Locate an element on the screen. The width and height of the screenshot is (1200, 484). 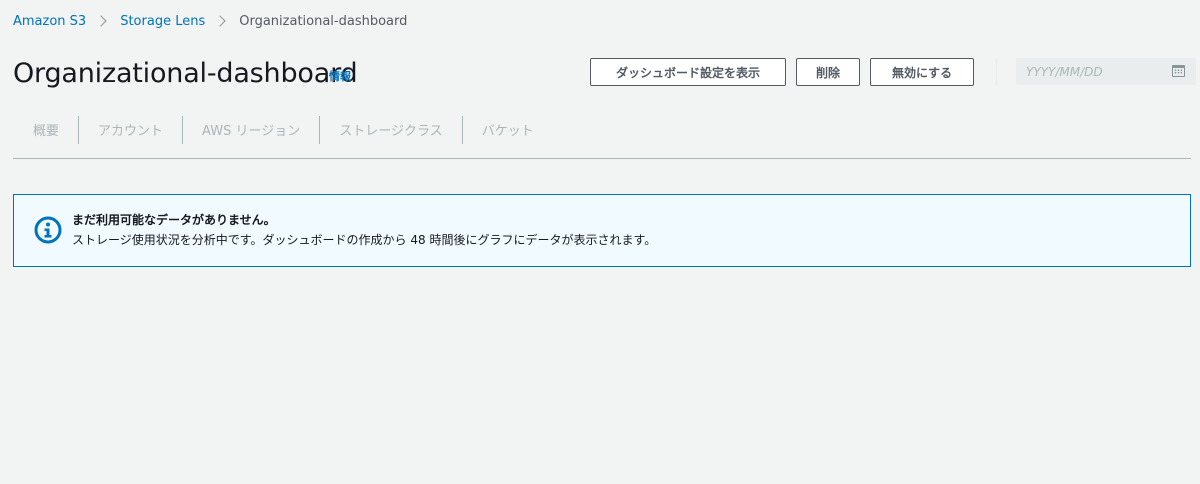
header-divider is located at coordinates (996, 72).